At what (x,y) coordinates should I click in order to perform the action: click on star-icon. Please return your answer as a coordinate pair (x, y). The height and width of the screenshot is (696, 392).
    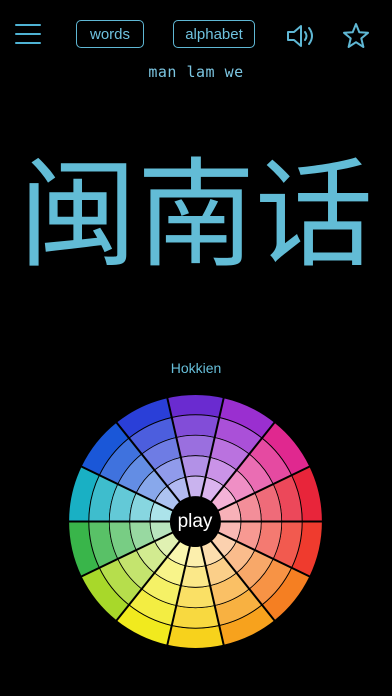
    Looking at the image, I should click on (356, 36).